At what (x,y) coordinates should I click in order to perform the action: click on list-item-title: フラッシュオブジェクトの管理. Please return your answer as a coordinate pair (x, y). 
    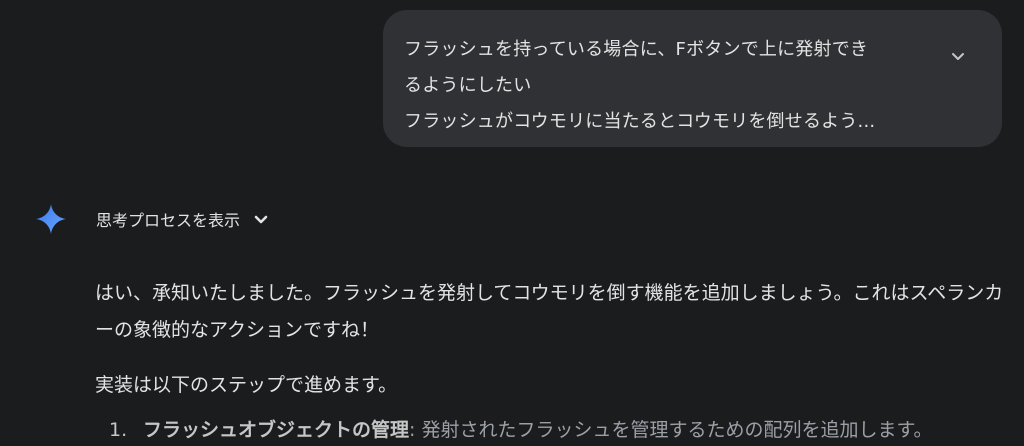
    Looking at the image, I should click on (276, 430).